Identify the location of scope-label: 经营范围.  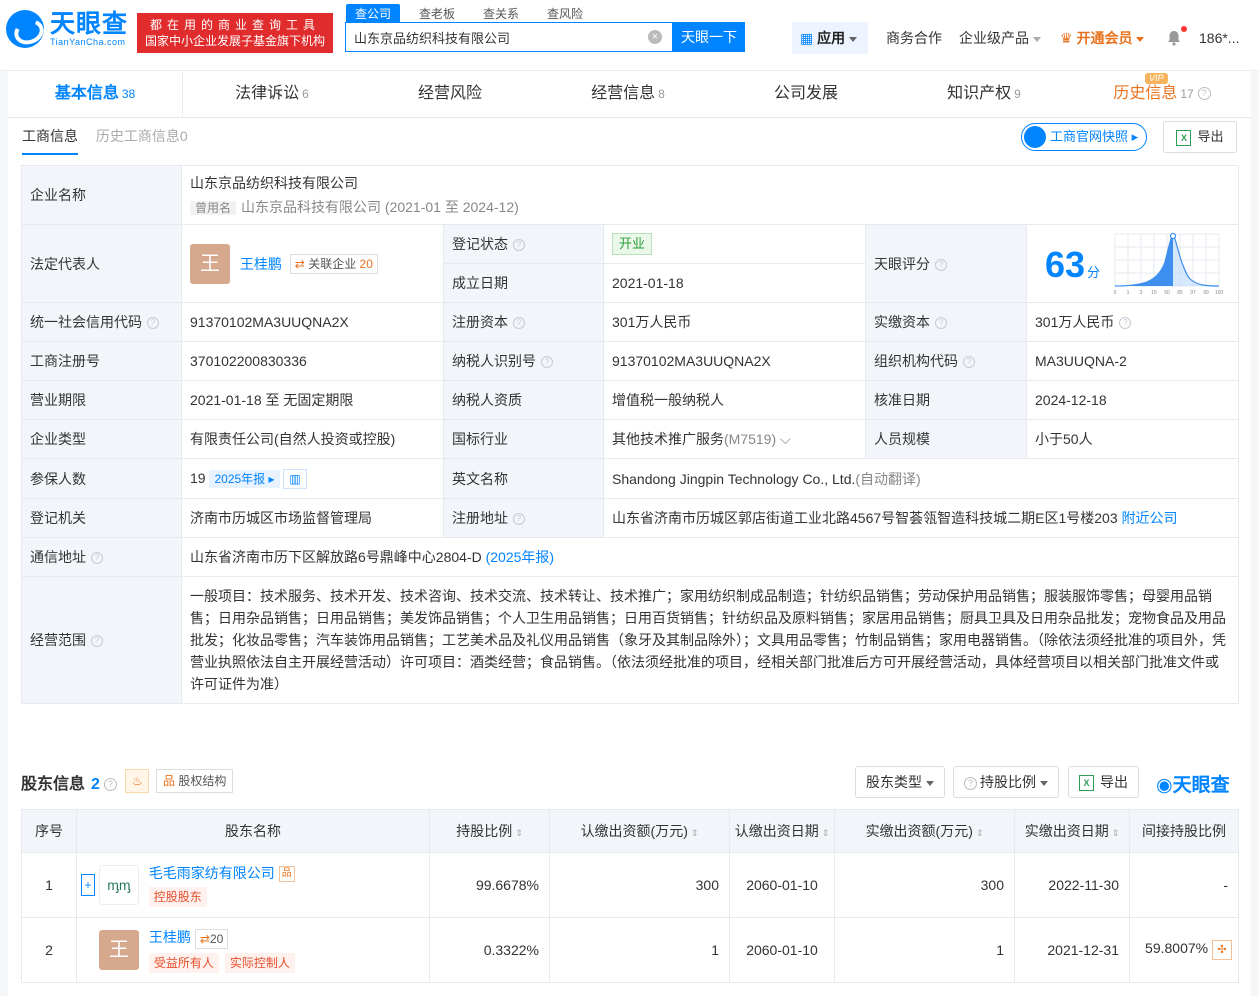
(58, 640).